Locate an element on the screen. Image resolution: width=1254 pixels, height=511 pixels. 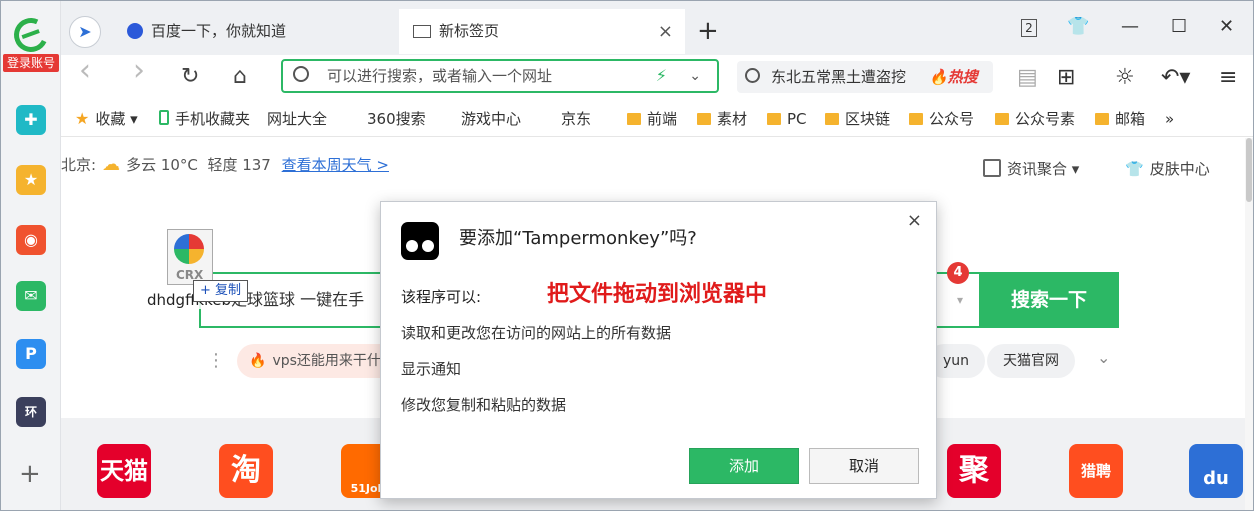
scrollbar-thumb is located at coordinates (1249, 170).